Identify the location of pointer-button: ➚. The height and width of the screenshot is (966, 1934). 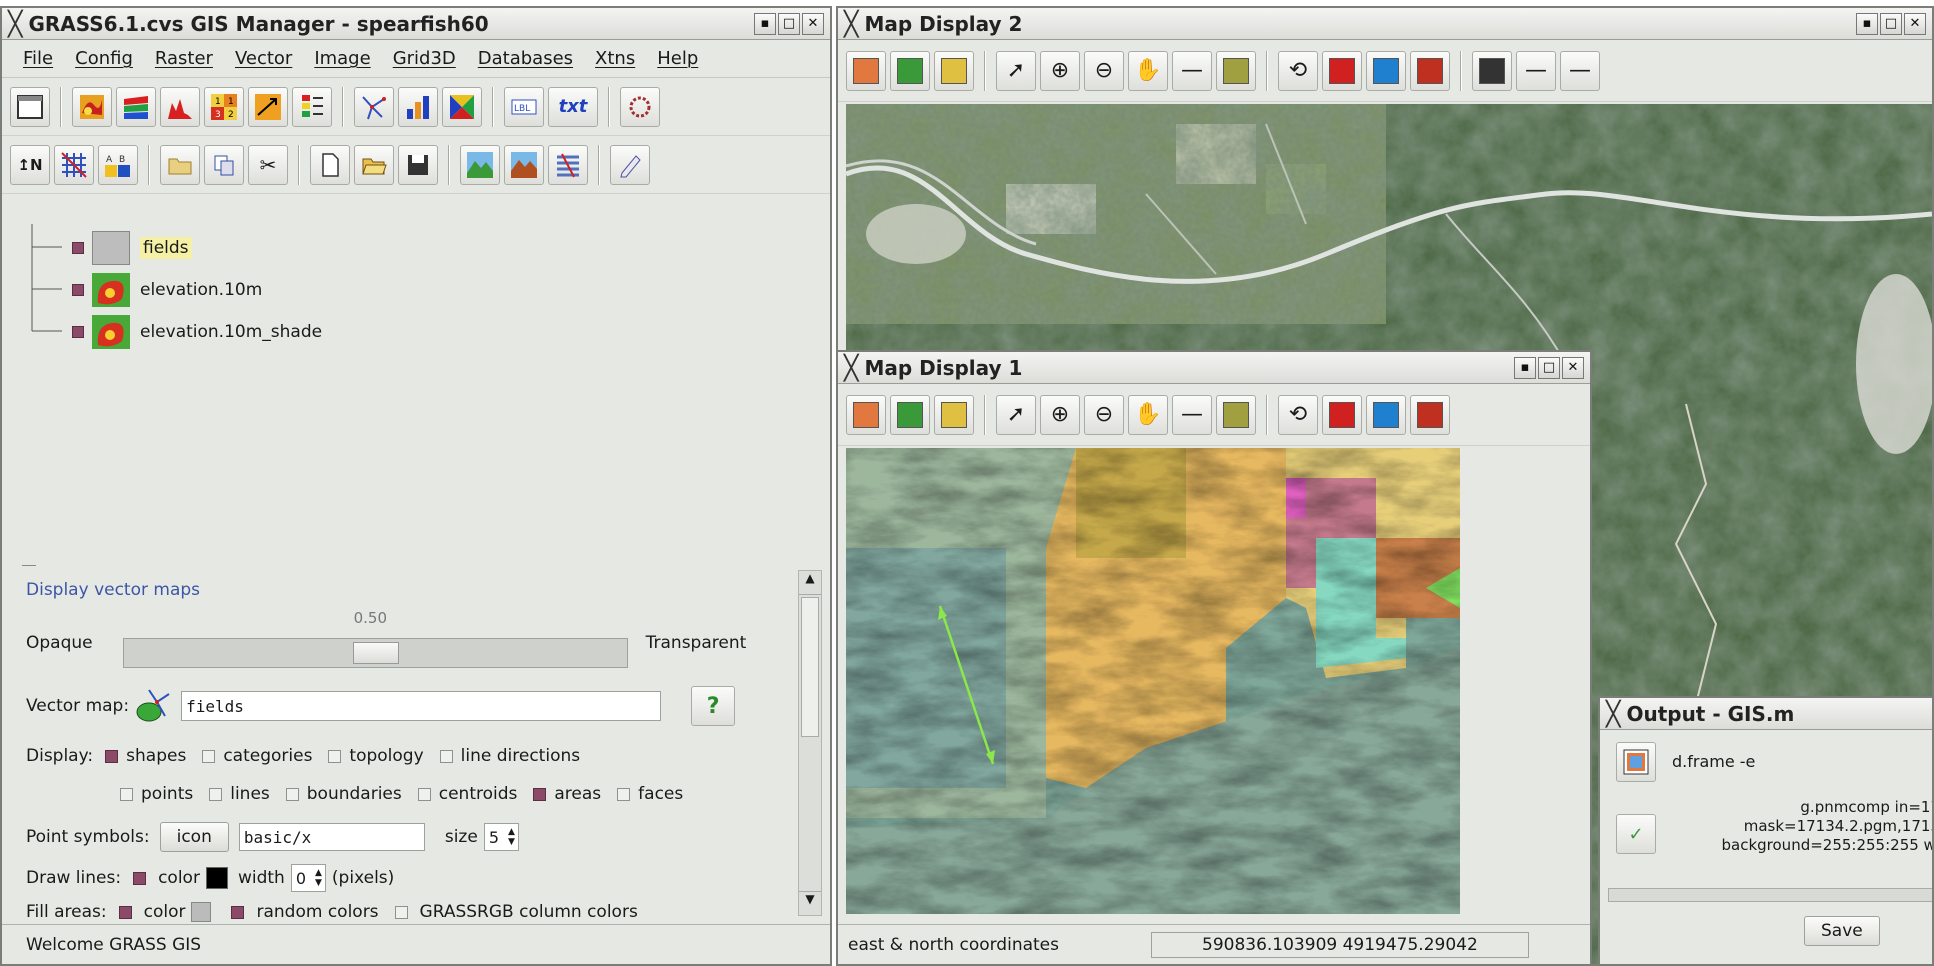
(1016, 414).